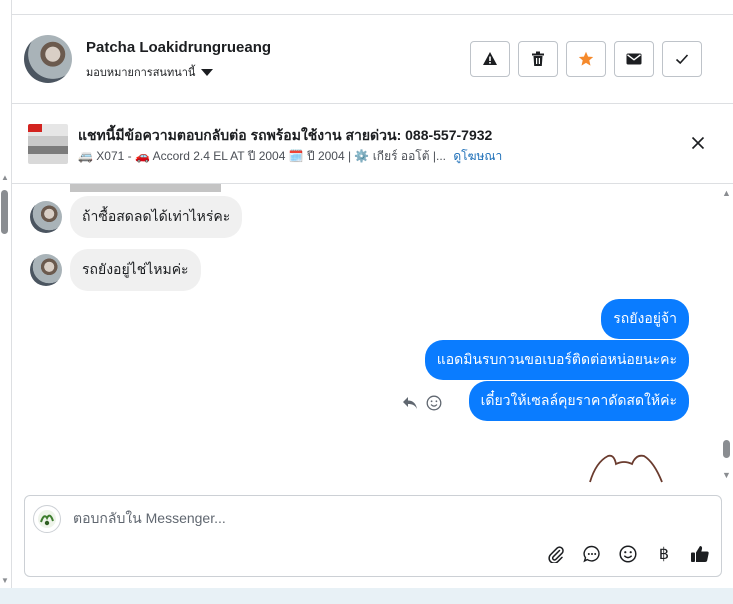 The image size is (733, 604). Describe the element at coordinates (4, 212) in the screenshot. I see `left-scrollbar-thumb` at that location.